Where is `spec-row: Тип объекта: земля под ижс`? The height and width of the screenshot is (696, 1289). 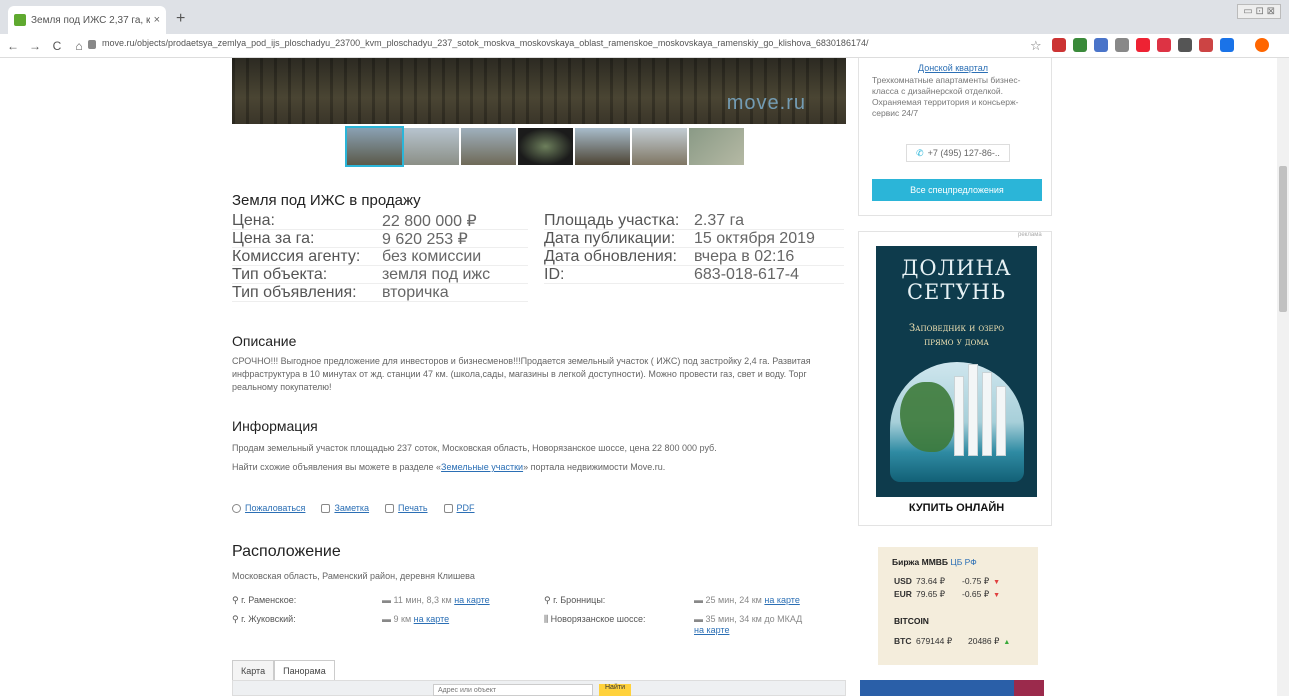 spec-row: Тип объекта: земля под ижс is located at coordinates (380, 275).